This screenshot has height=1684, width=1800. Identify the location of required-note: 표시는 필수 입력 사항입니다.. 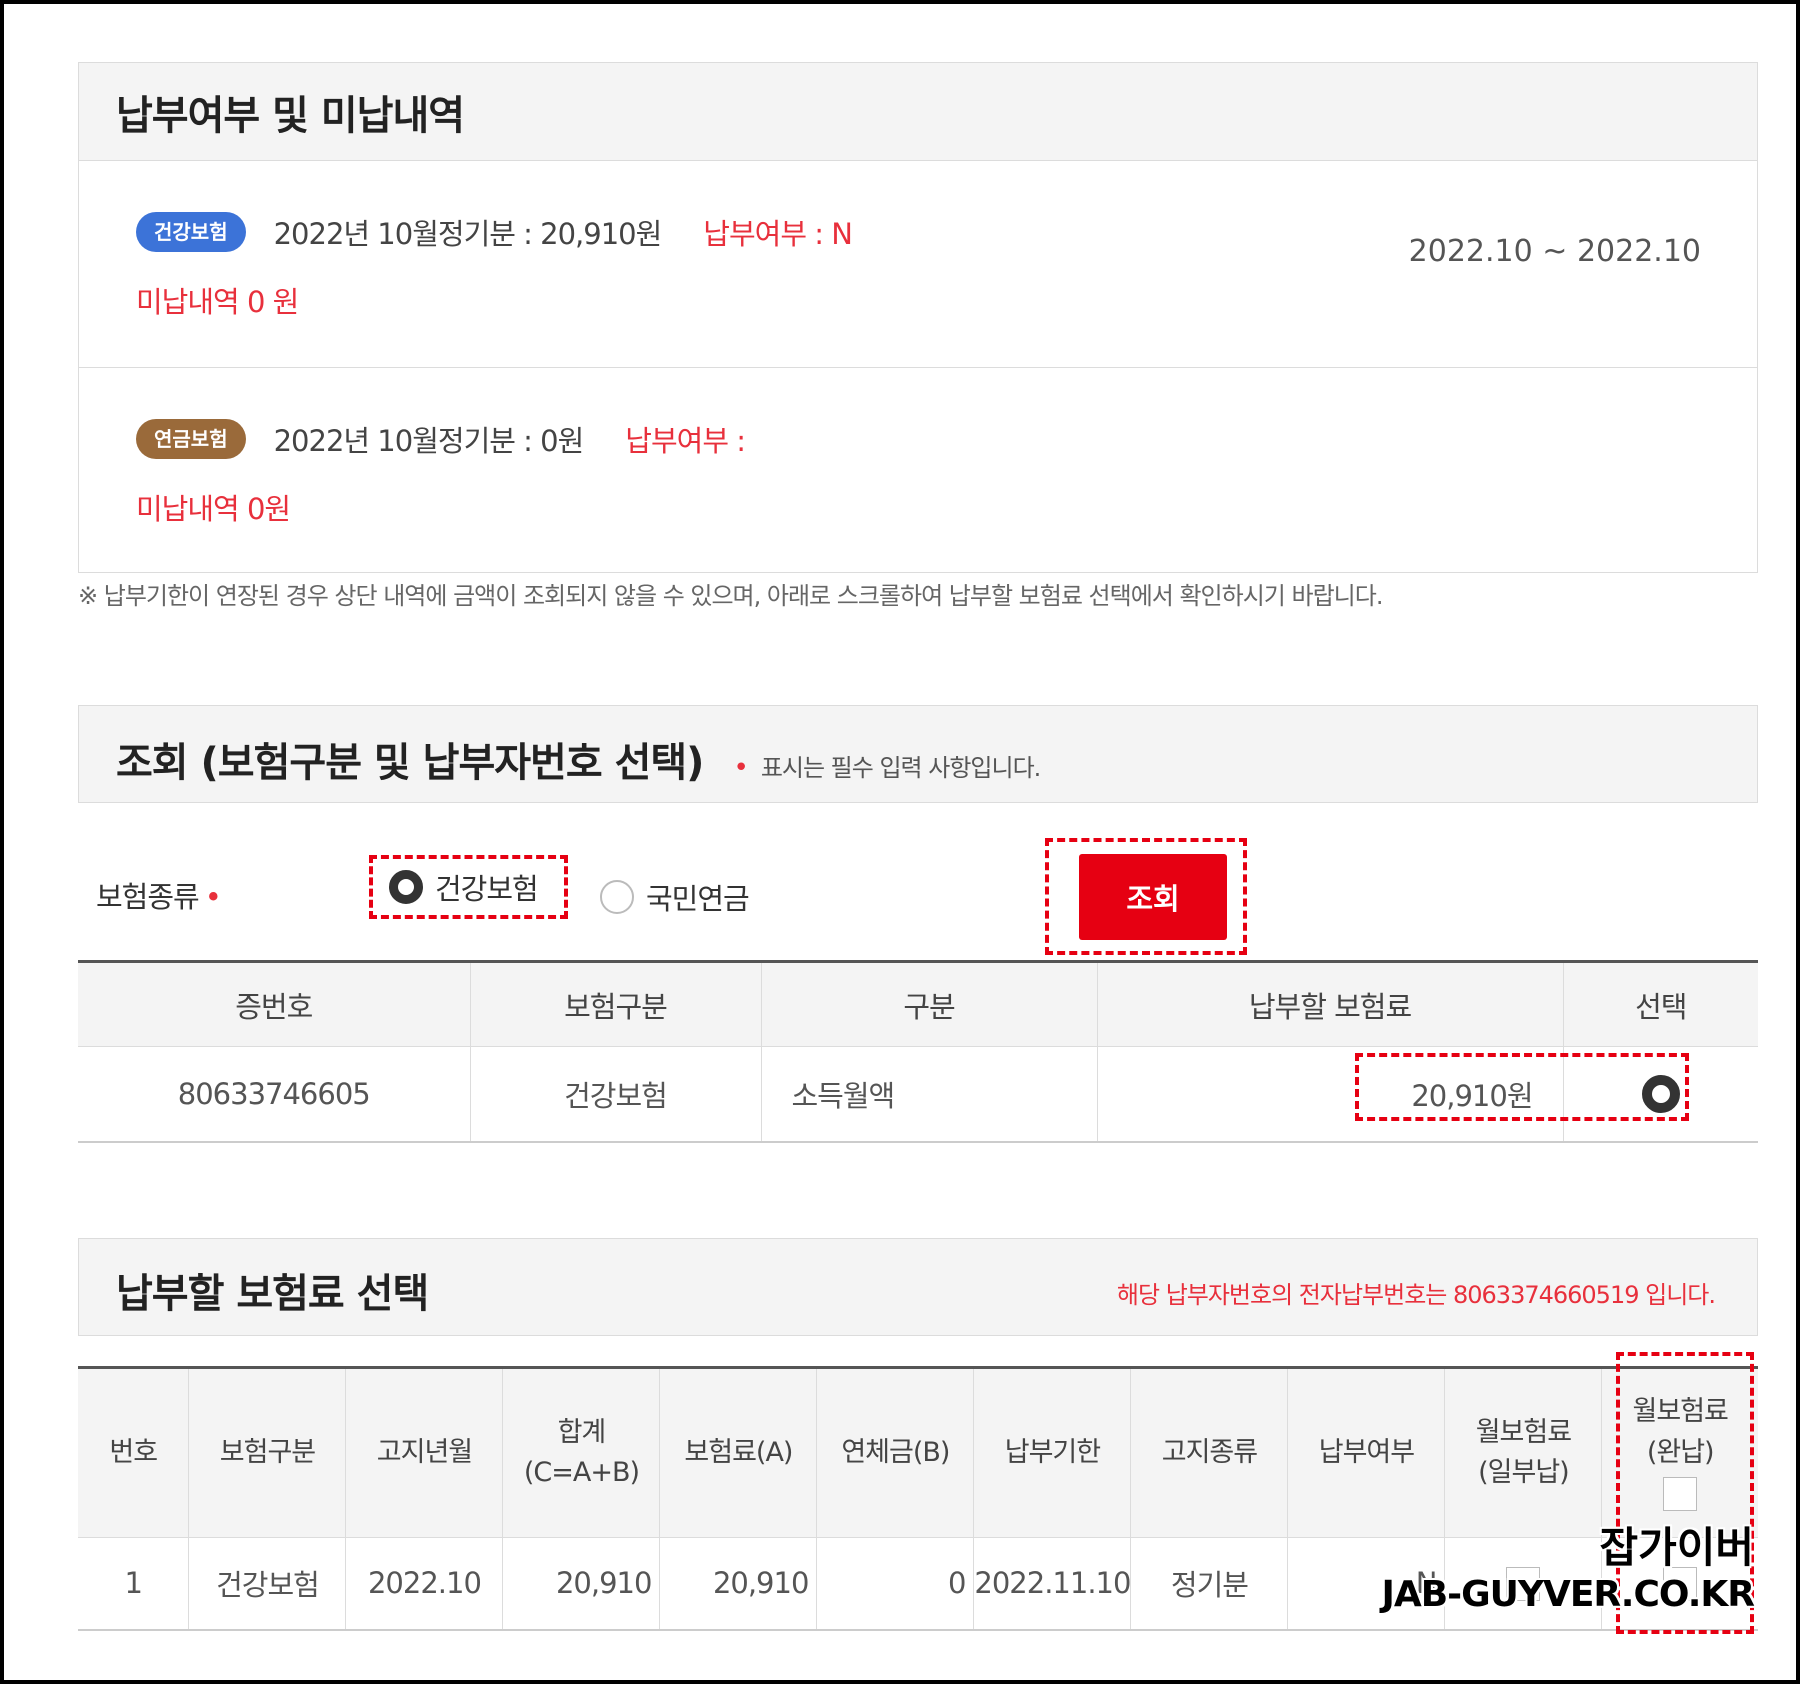
(900, 768).